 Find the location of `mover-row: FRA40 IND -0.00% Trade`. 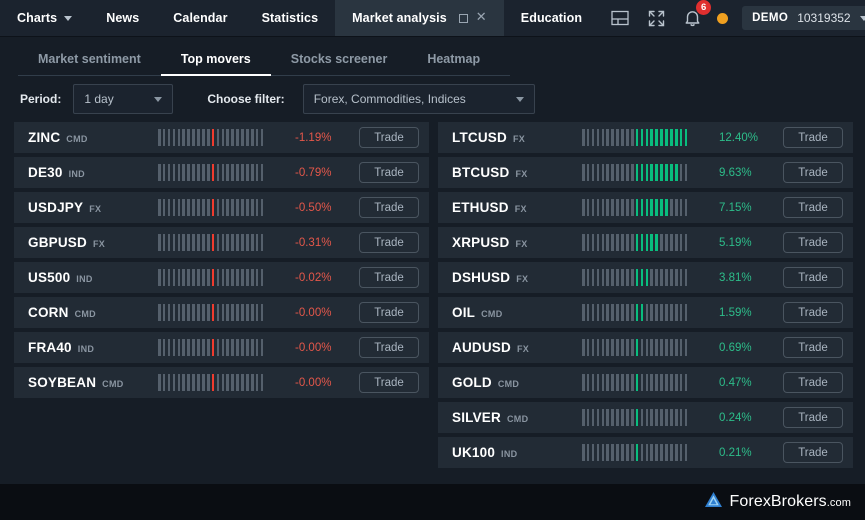

mover-row: FRA40 IND -0.00% Trade is located at coordinates (221, 347).